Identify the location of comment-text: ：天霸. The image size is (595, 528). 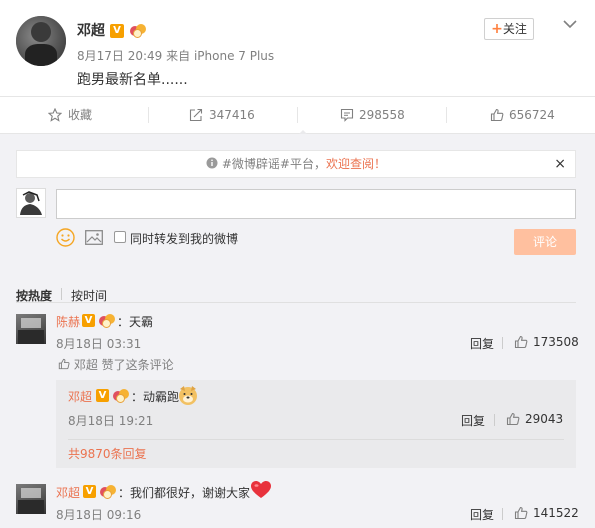
(135, 322).